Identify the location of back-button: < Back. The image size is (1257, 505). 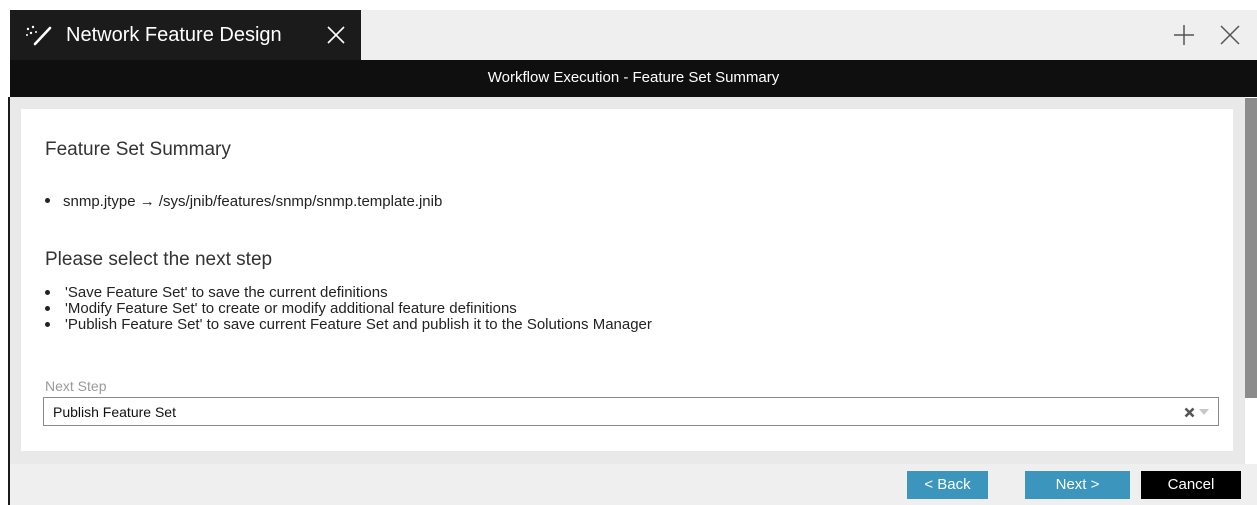
(947, 485).